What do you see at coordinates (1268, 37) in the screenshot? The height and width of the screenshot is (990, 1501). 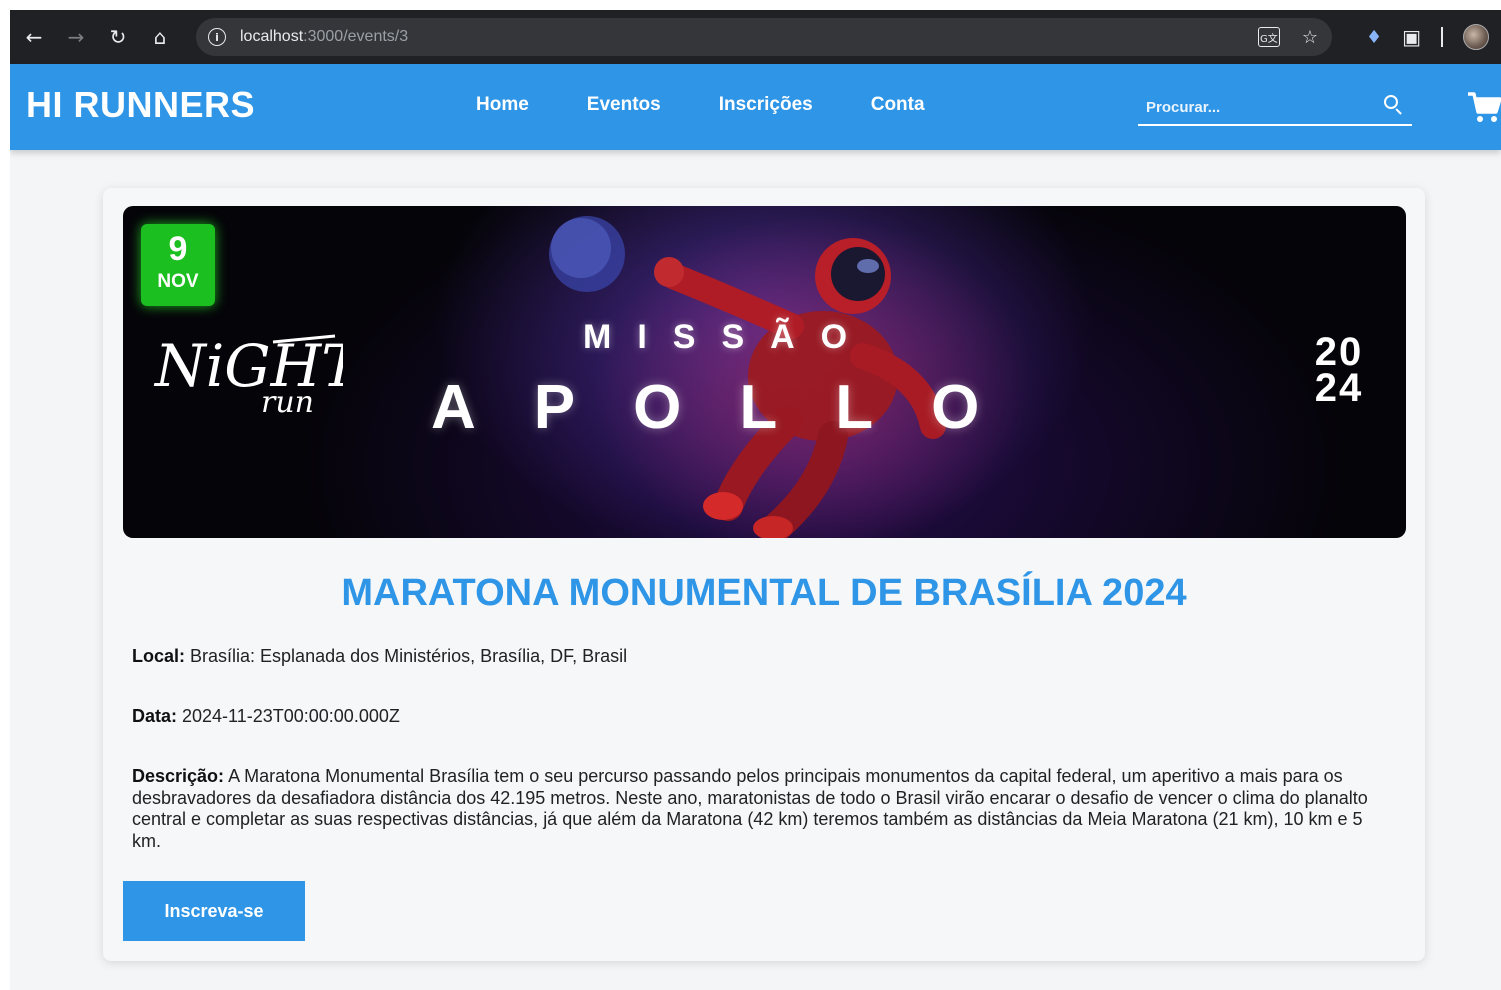 I see `translate-icon: G文` at bounding box center [1268, 37].